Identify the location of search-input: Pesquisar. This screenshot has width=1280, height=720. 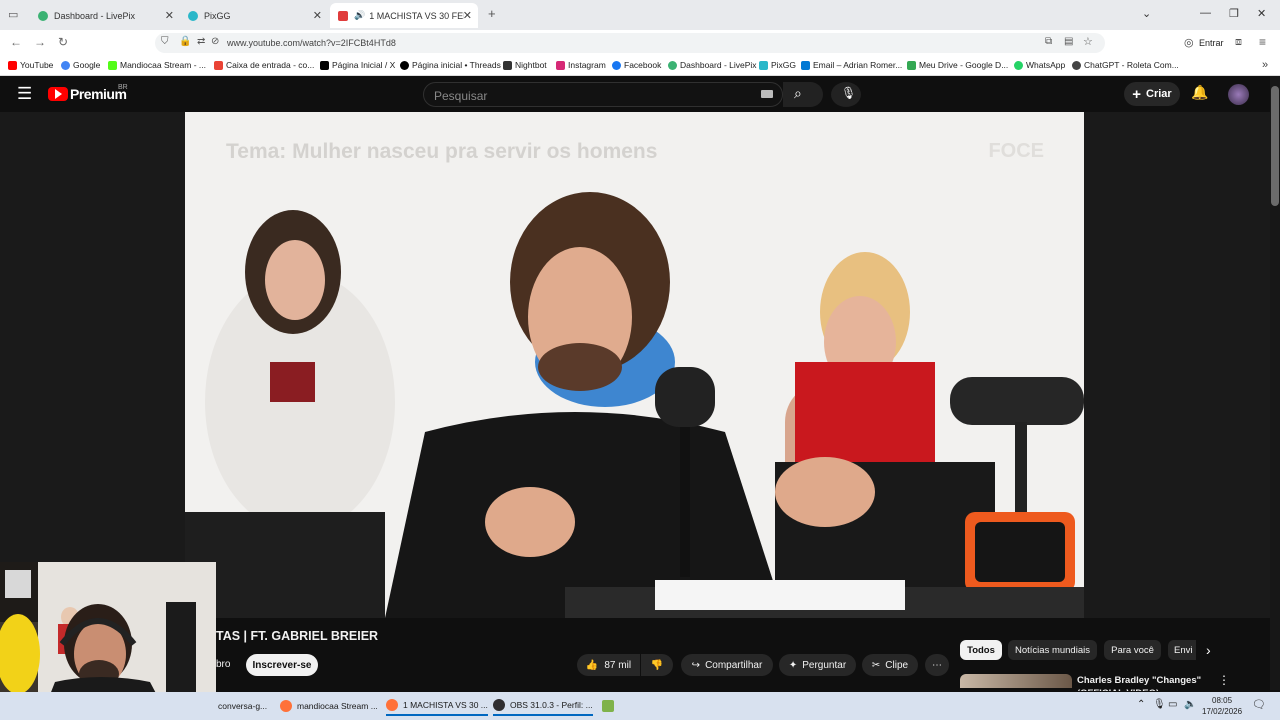
(603, 94).